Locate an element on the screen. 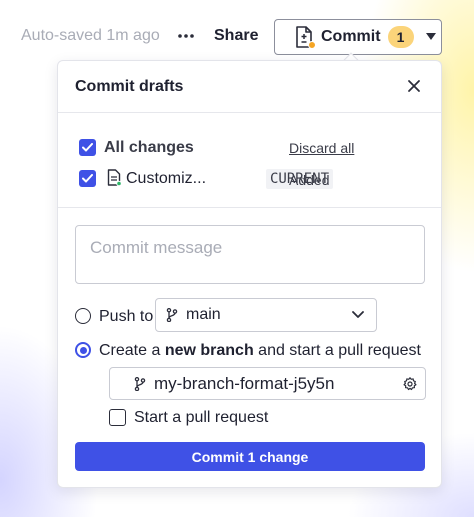  push-to-label: Push to is located at coordinates (126, 316).